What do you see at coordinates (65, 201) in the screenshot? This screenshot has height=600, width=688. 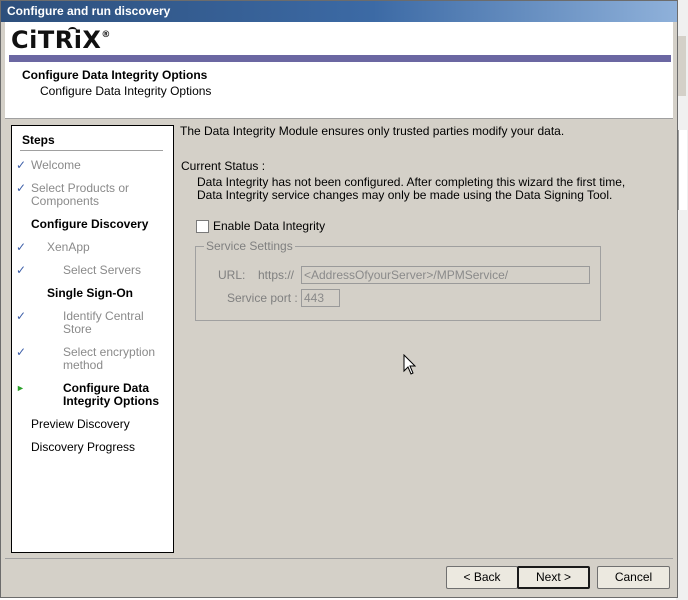 I see `step-select-products-line2: Components` at bounding box center [65, 201].